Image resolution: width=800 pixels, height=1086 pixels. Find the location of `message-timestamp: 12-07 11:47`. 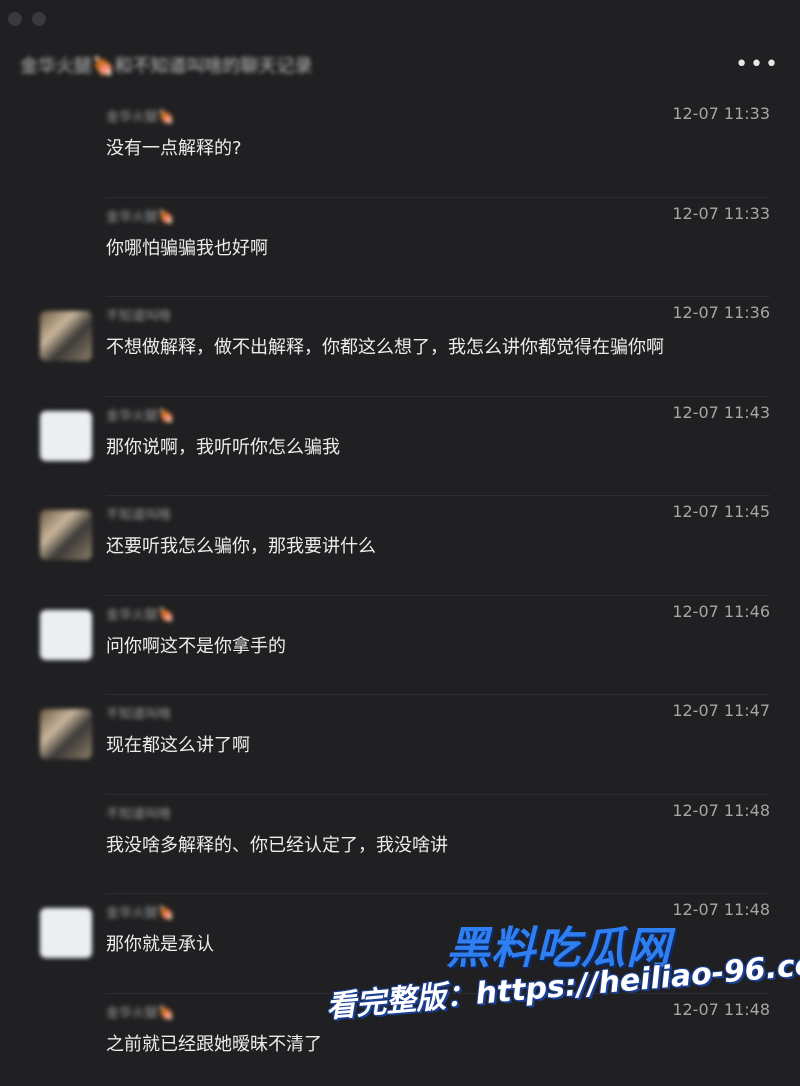

message-timestamp: 12-07 11:47 is located at coordinates (721, 710).